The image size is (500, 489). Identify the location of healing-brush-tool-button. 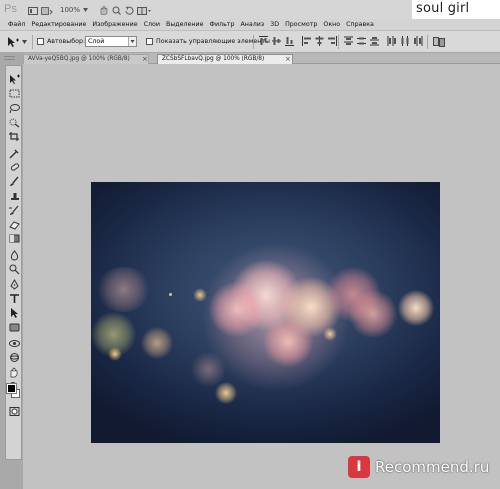
(14, 167).